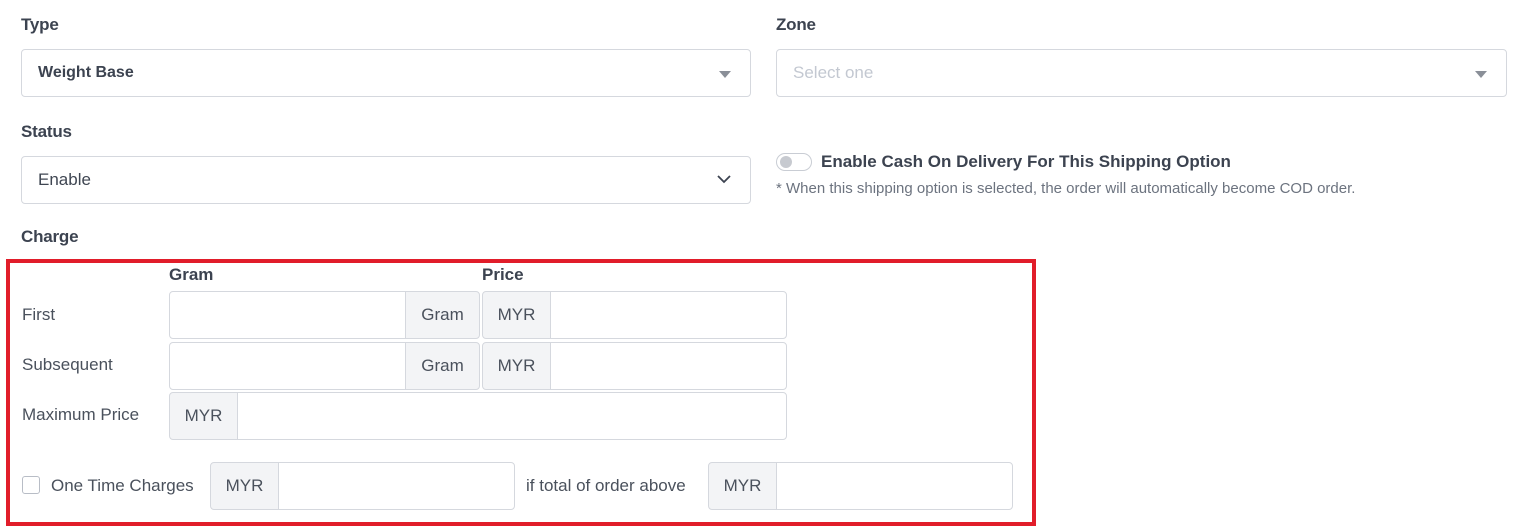  Describe the element at coordinates (191, 274) in the screenshot. I see `gram-column-header: Gram` at that location.